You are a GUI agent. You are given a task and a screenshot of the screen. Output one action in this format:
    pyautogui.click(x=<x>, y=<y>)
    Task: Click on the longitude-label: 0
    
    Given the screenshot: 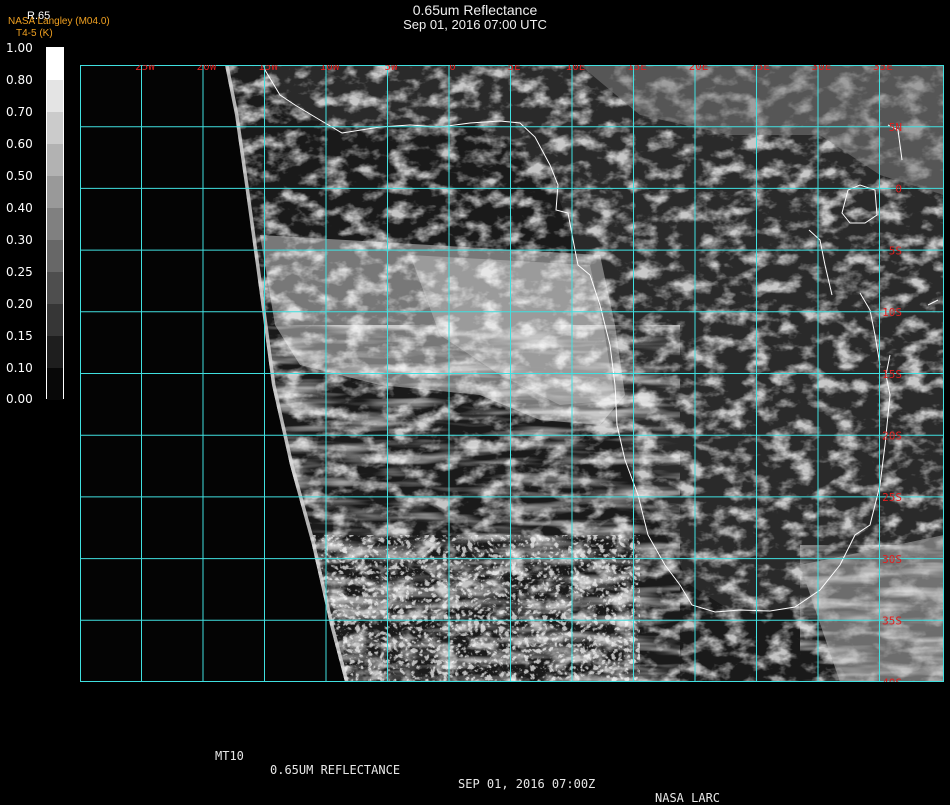 What is the action you would take?
    pyautogui.click(x=452, y=69)
    